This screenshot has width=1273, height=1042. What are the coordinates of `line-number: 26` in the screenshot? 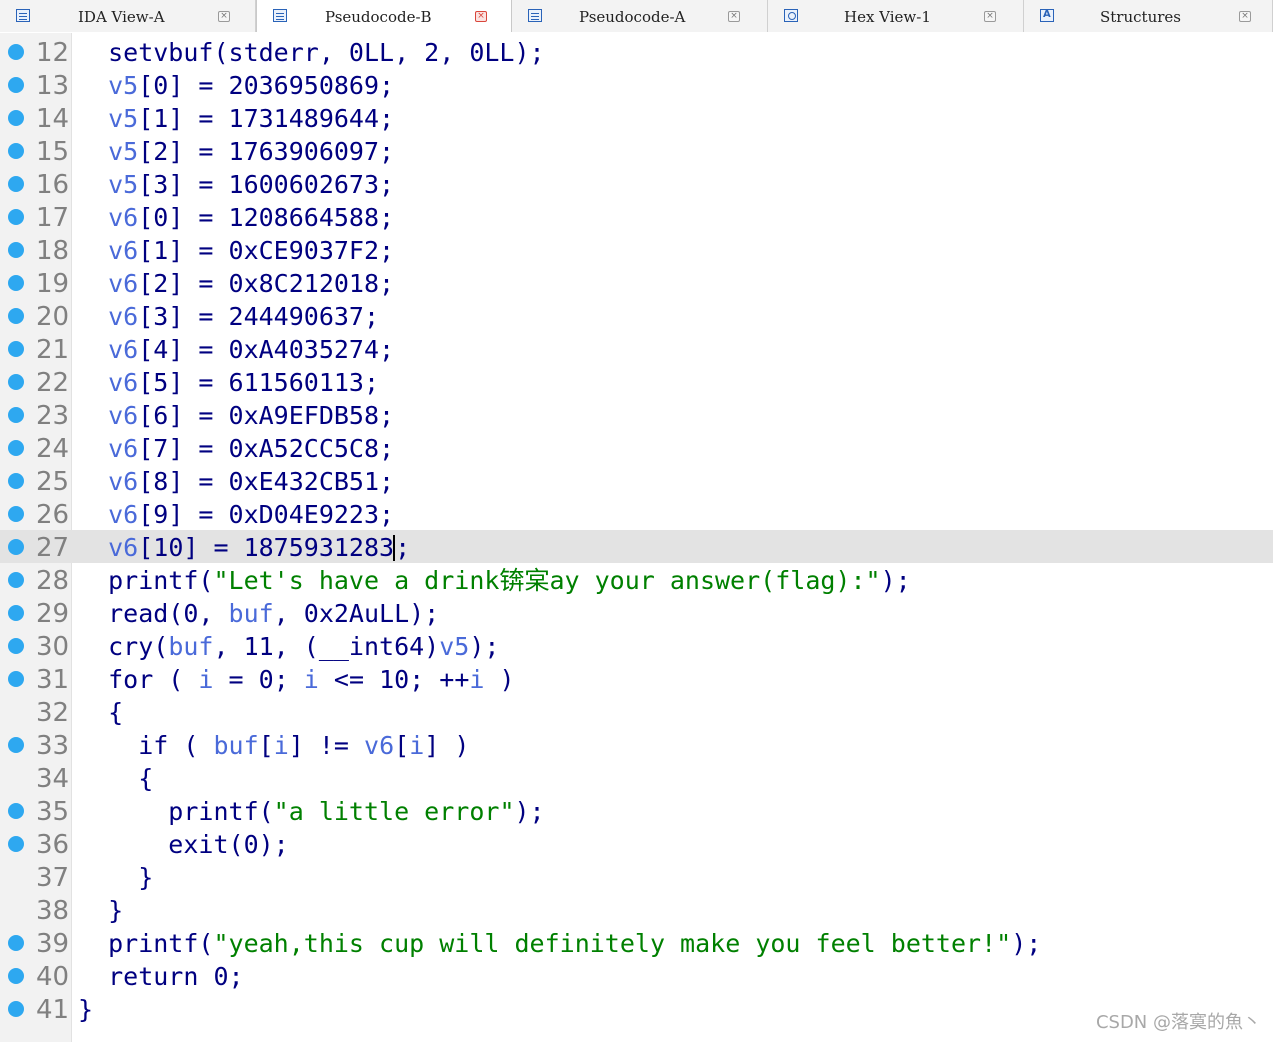 It's located at (53, 515).